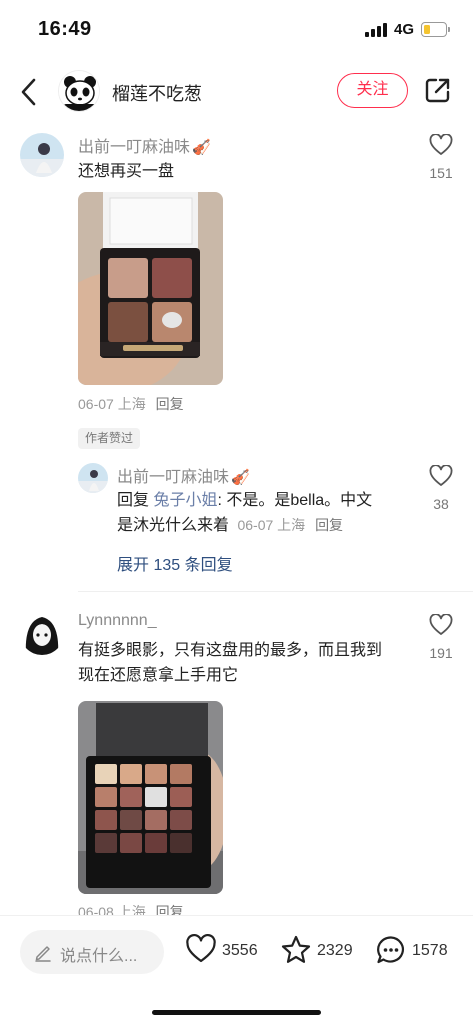 Image resolution: width=473 pixels, height=1024 pixels. I want to click on status-bar: 16:49 4G, so click(236, 30).